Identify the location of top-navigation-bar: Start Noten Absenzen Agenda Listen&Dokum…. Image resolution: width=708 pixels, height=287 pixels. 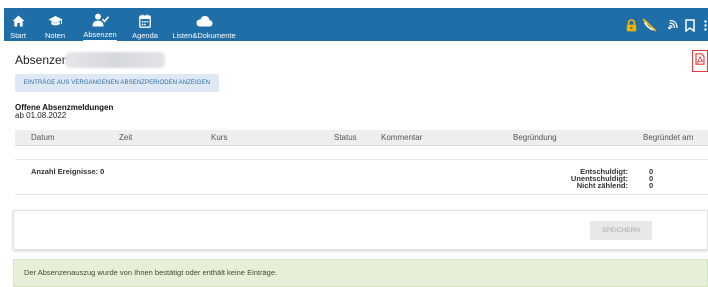
(356, 24).